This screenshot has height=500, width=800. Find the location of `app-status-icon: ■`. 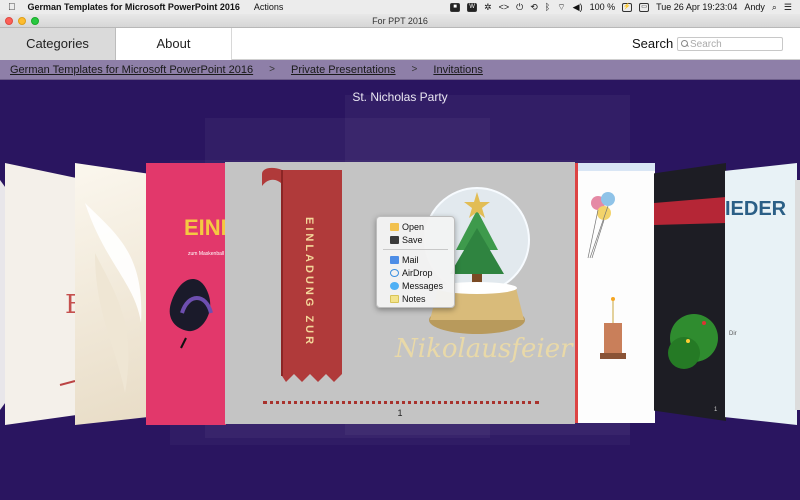

app-status-icon: ■ is located at coordinates (455, 7).